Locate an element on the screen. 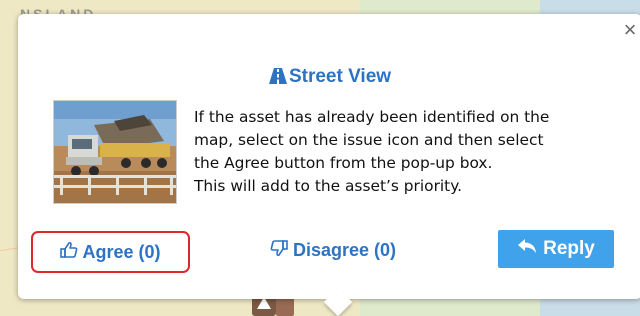 The image size is (640, 316). thumbs-down-icon is located at coordinates (279, 250).